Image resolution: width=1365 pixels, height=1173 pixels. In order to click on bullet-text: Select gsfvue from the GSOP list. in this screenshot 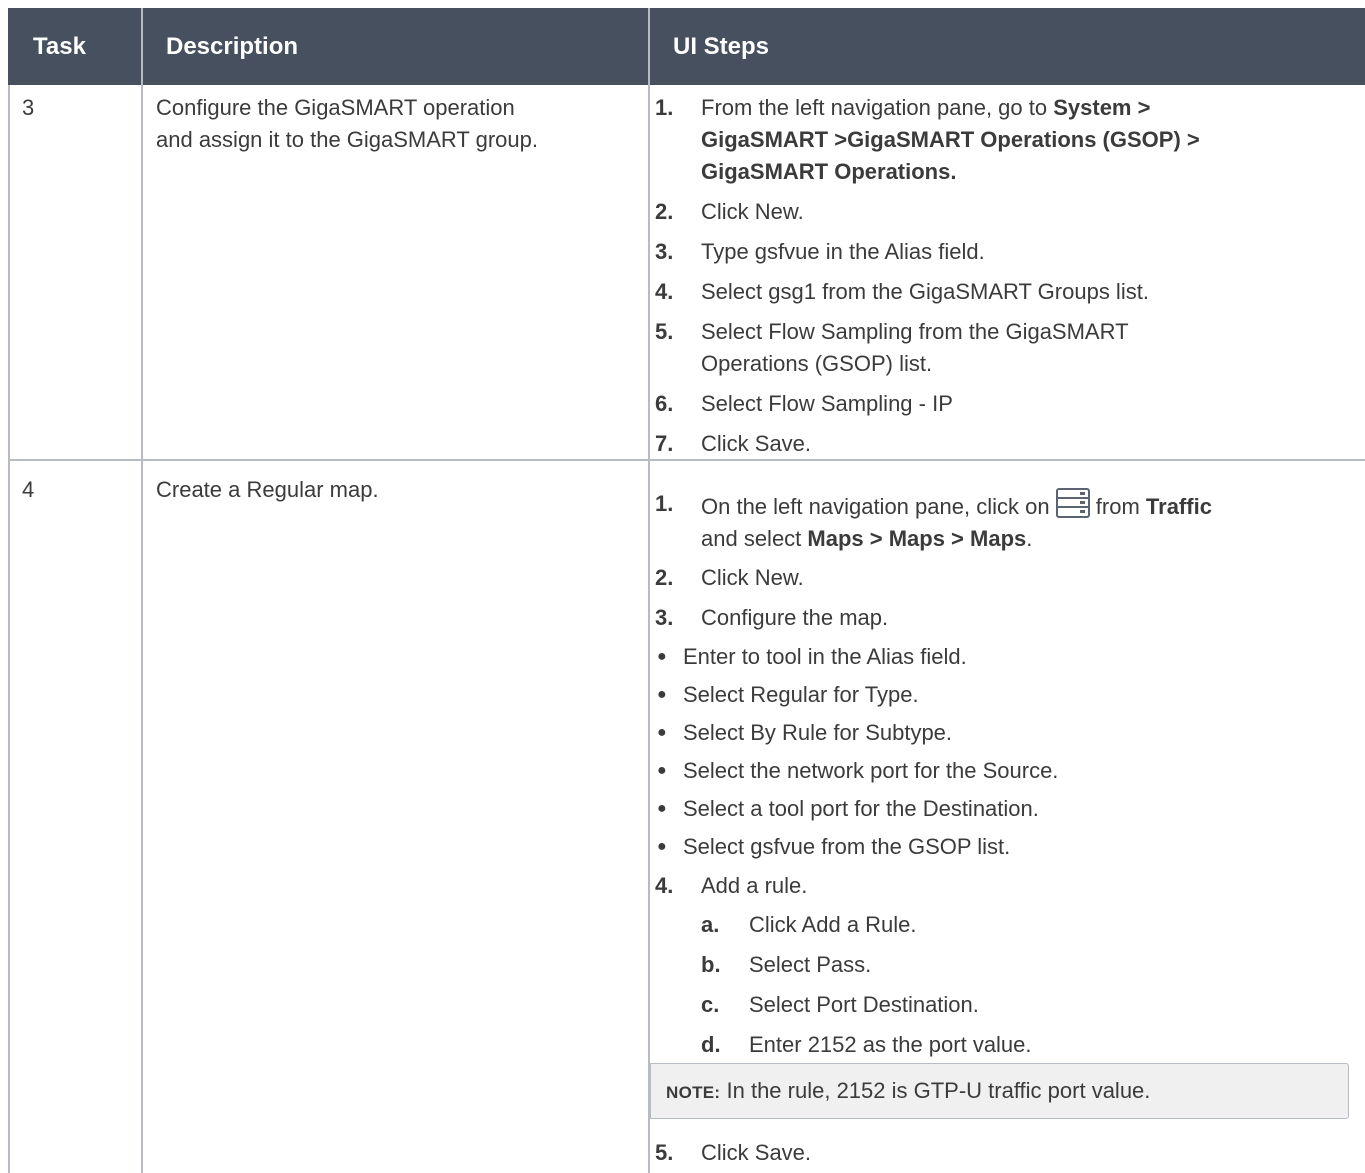, I will do `click(847, 846)`.